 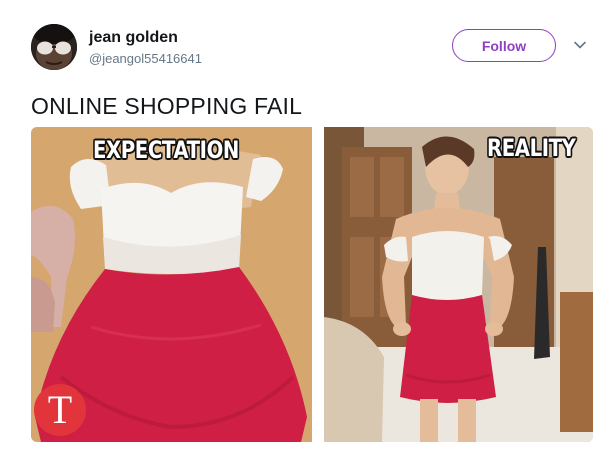 I want to click on follow-button: Follow, so click(x=504, y=45).